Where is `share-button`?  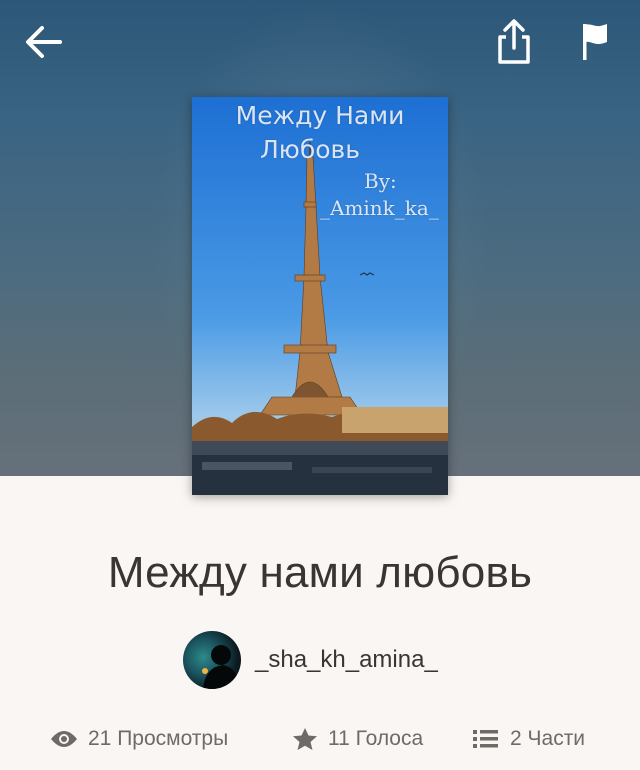 share-button is located at coordinates (514, 42).